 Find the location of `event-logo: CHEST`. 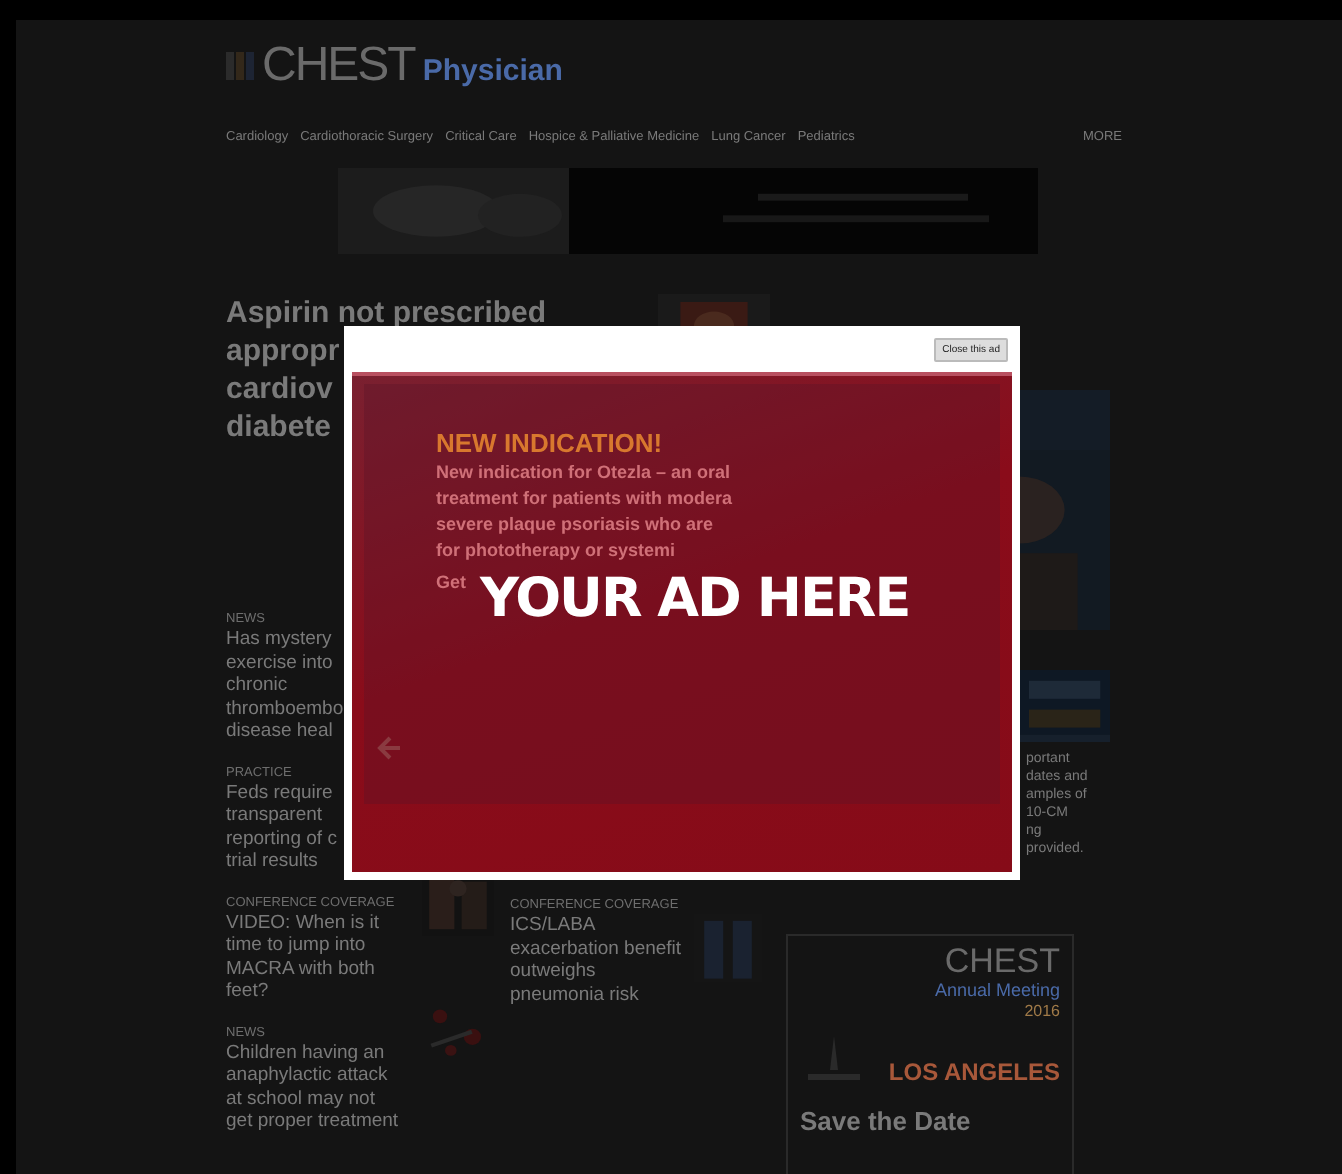

event-logo: CHEST is located at coordinates (1002, 962).